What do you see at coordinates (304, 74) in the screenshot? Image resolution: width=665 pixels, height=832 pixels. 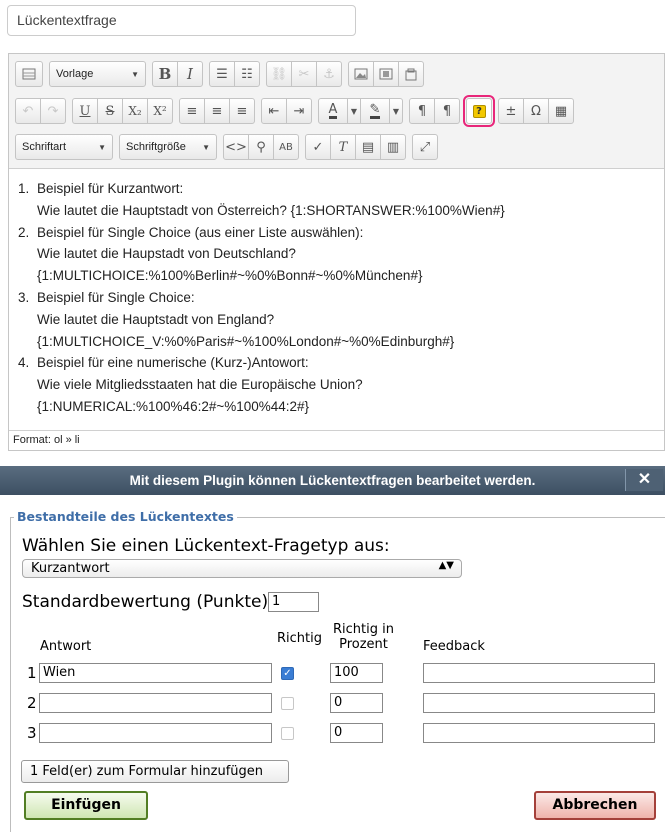 I see `unlink-icon: ✂` at bounding box center [304, 74].